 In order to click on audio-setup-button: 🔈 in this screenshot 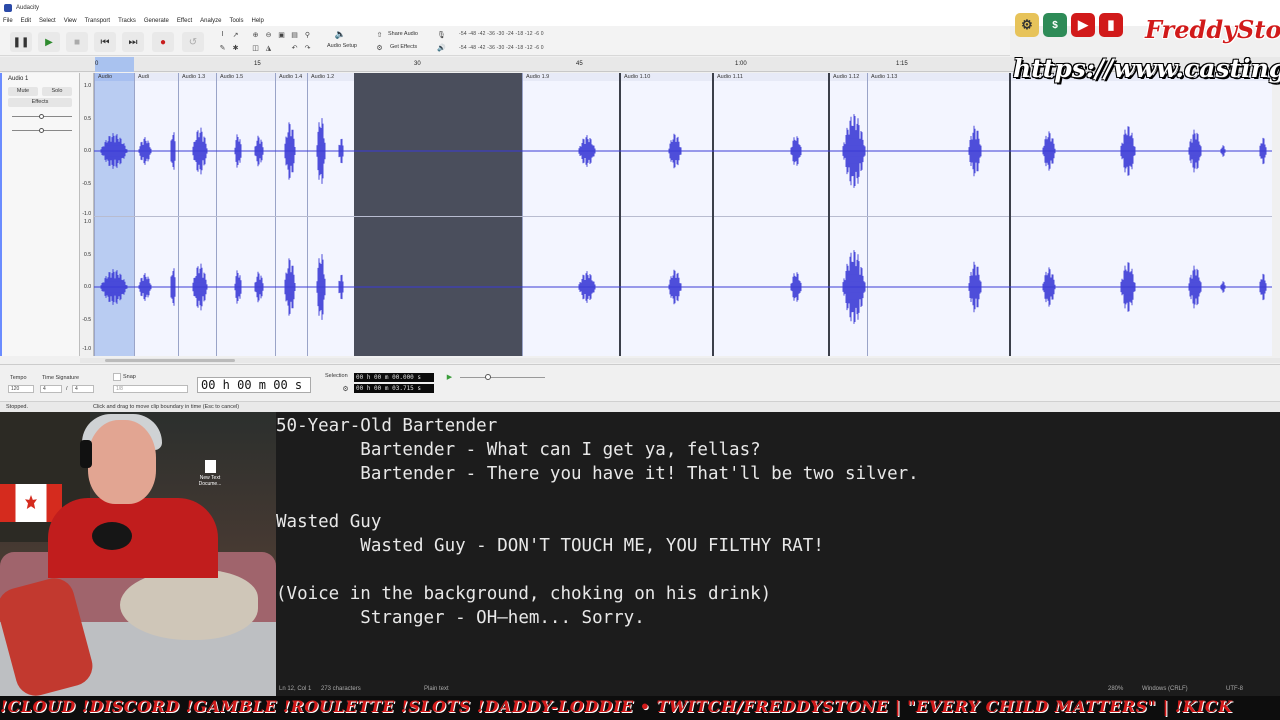, I will do `click(340, 34)`.